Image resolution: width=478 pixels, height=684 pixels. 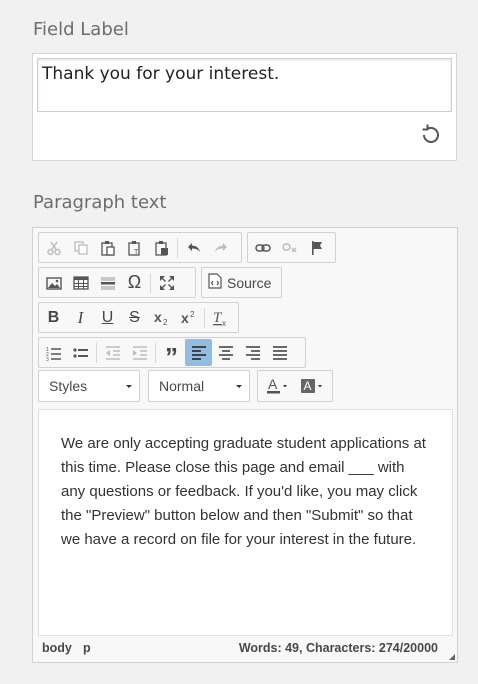 I want to click on underline-icon: U, so click(x=107, y=317).